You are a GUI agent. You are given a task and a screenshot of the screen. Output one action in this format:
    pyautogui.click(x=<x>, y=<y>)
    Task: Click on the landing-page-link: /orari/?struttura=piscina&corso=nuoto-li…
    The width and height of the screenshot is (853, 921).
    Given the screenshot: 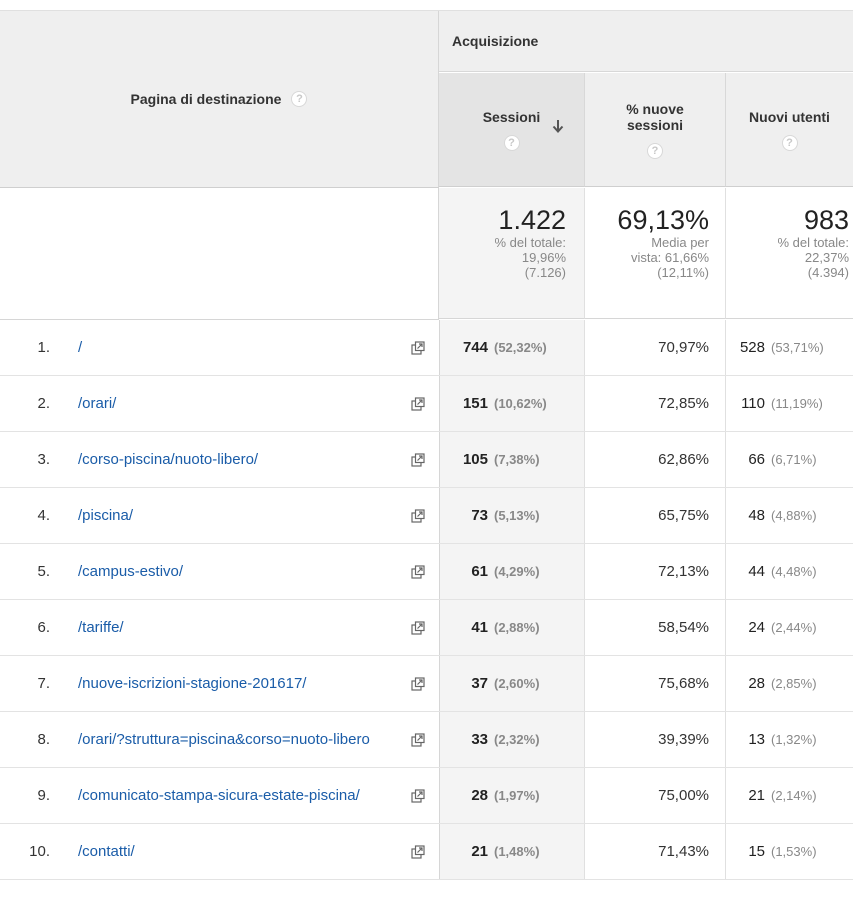 What is the action you would take?
    pyautogui.click(x=238, y=739)
    